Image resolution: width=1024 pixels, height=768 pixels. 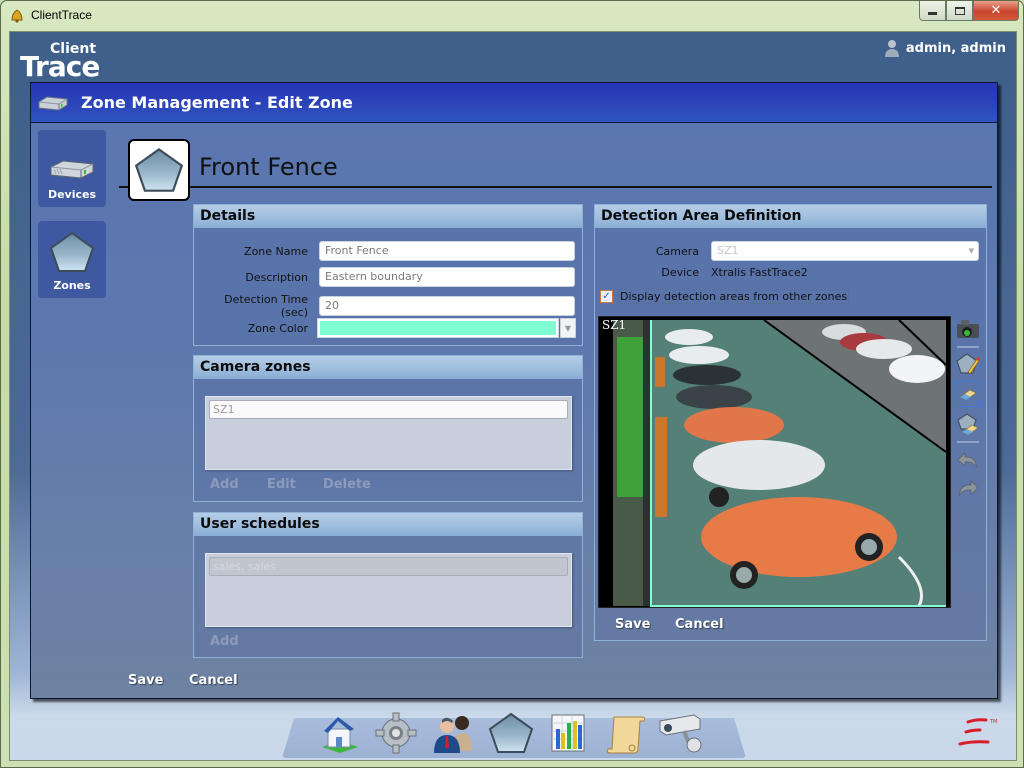 I want to click on erase-selection-button, so click(x=968, y=394).